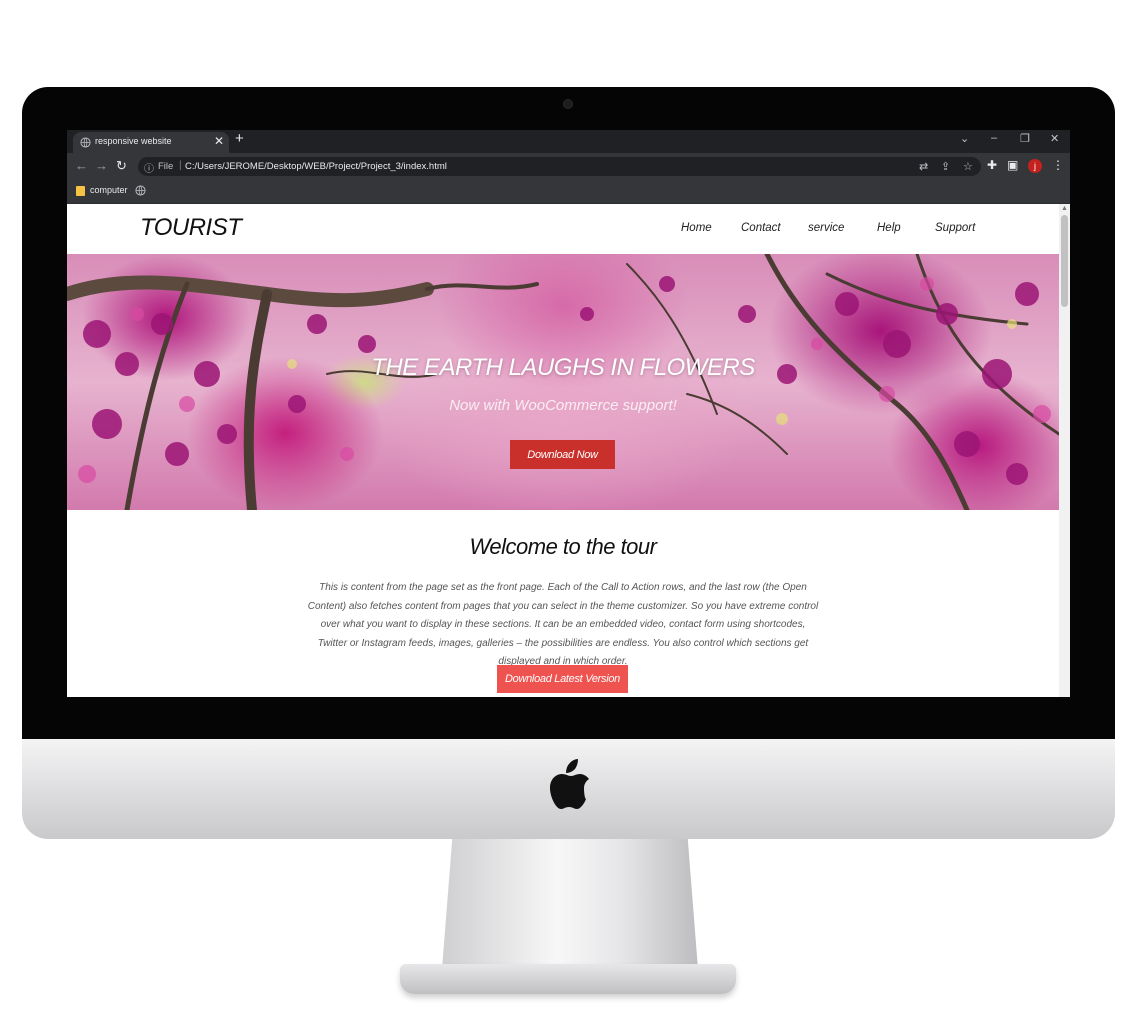  I want to click on monitor-stand-base, so click(568, 979).